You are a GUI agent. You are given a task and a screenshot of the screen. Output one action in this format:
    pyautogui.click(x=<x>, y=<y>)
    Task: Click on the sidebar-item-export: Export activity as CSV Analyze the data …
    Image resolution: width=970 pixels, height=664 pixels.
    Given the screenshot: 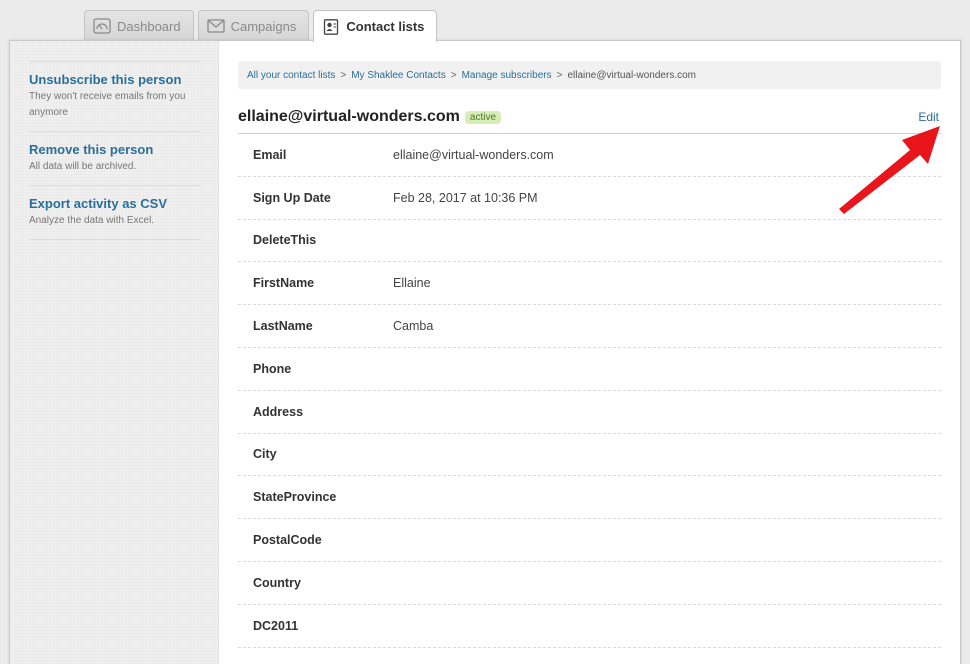 What is the action you would take?
    pyautogui.click(x=114, y=213)
    